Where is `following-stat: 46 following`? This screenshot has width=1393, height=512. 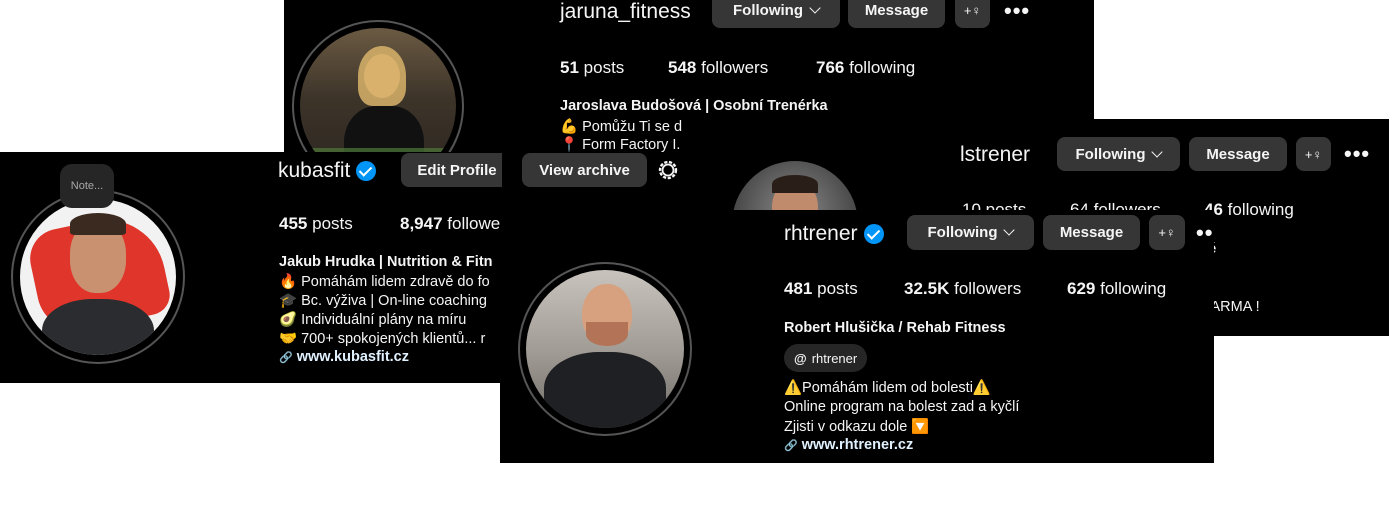 following-stat: 46 following is located at coordinates (1249, 210).